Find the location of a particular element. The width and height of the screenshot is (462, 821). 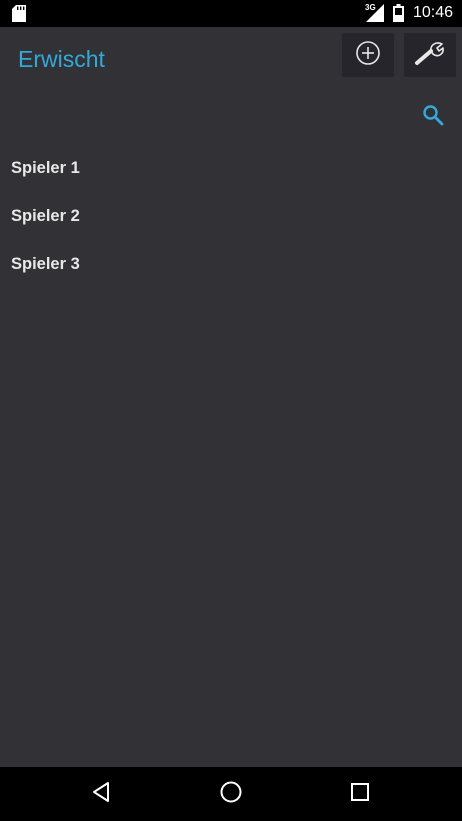

home-icon is located at coordinates (231, 794).